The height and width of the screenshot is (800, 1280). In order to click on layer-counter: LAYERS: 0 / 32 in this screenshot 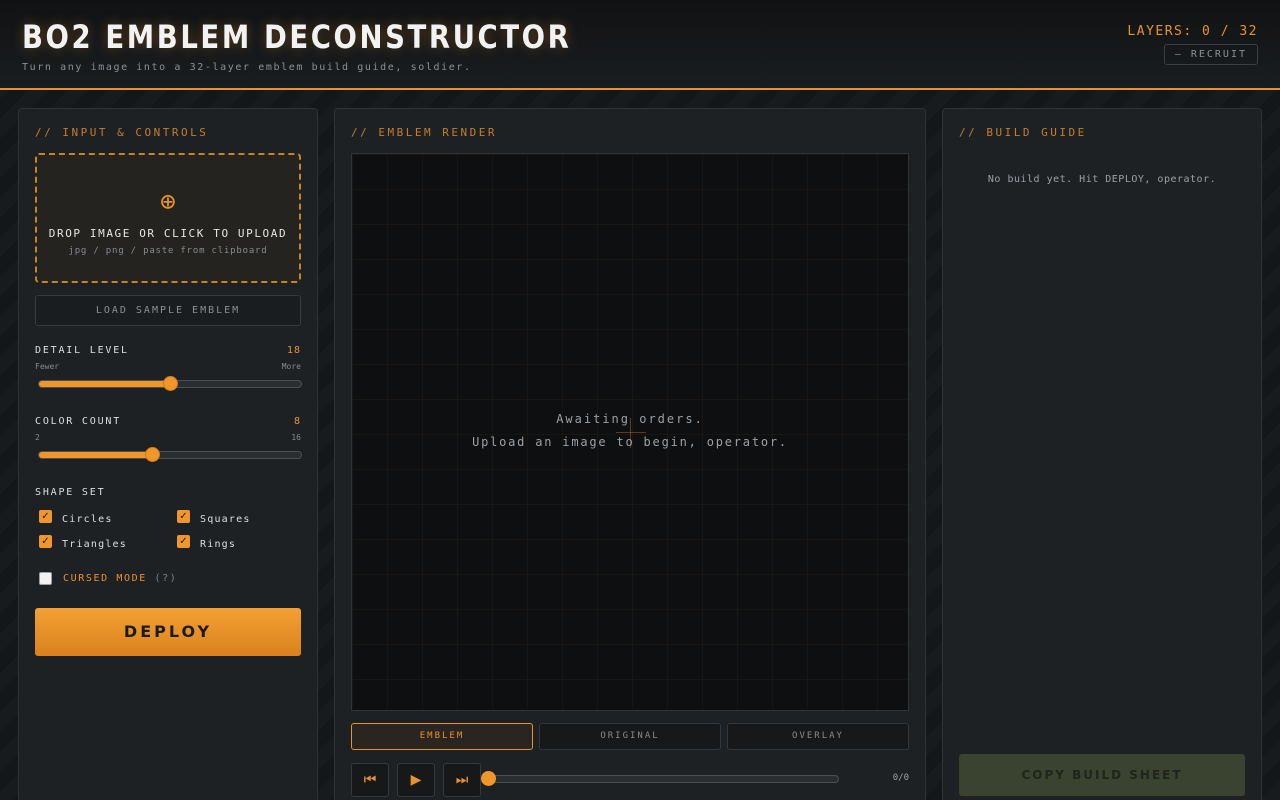, I will do `click(1192, 31)`.